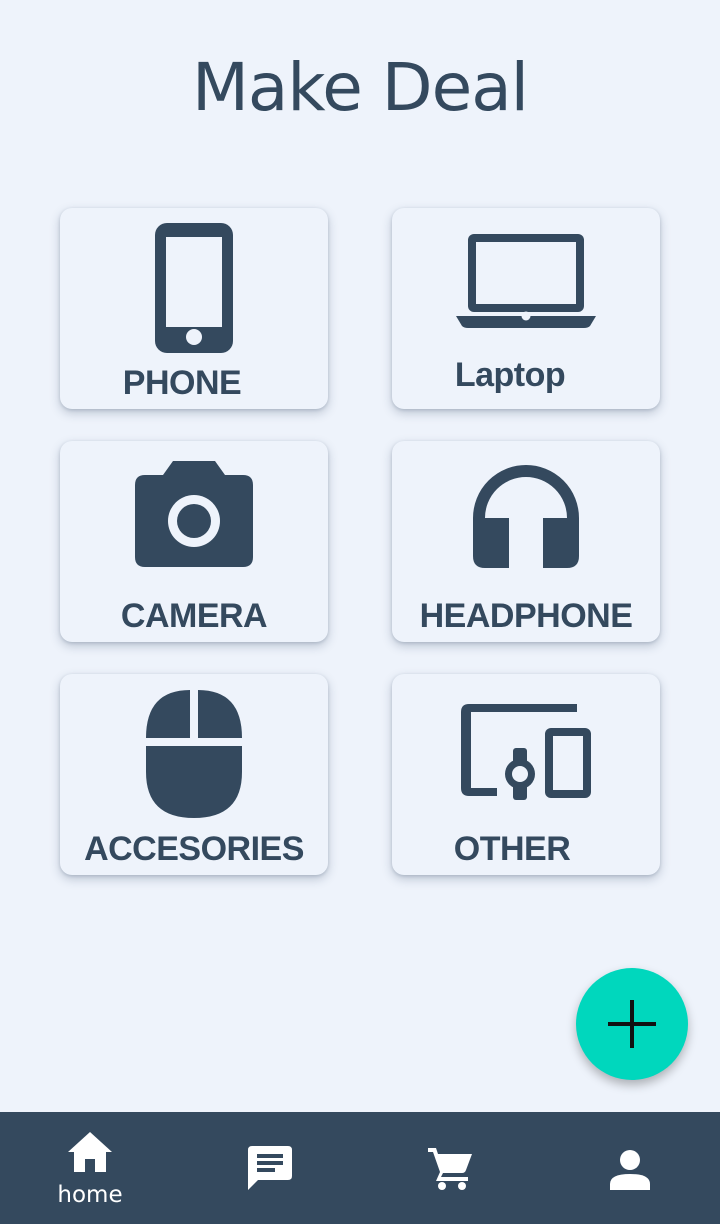  I want to click on plus-icon, so click(632, 1024).